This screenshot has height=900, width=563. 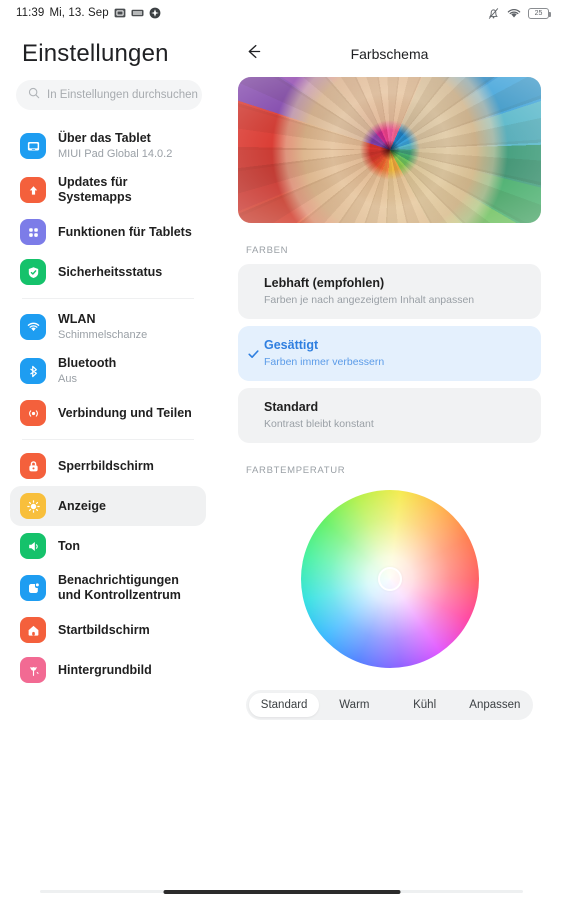 I want to click on shield-check-icon, so click(x=33, y=272).